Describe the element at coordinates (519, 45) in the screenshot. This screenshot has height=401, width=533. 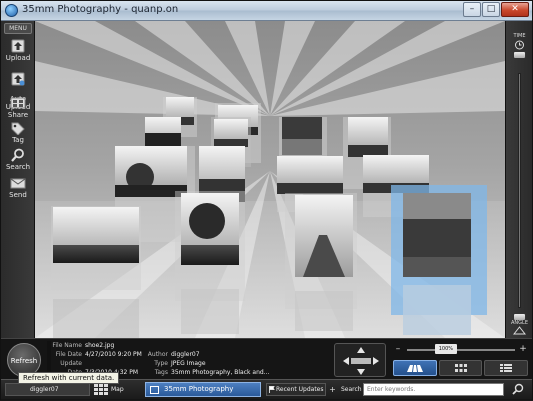
I see `clock-icon` at that location.